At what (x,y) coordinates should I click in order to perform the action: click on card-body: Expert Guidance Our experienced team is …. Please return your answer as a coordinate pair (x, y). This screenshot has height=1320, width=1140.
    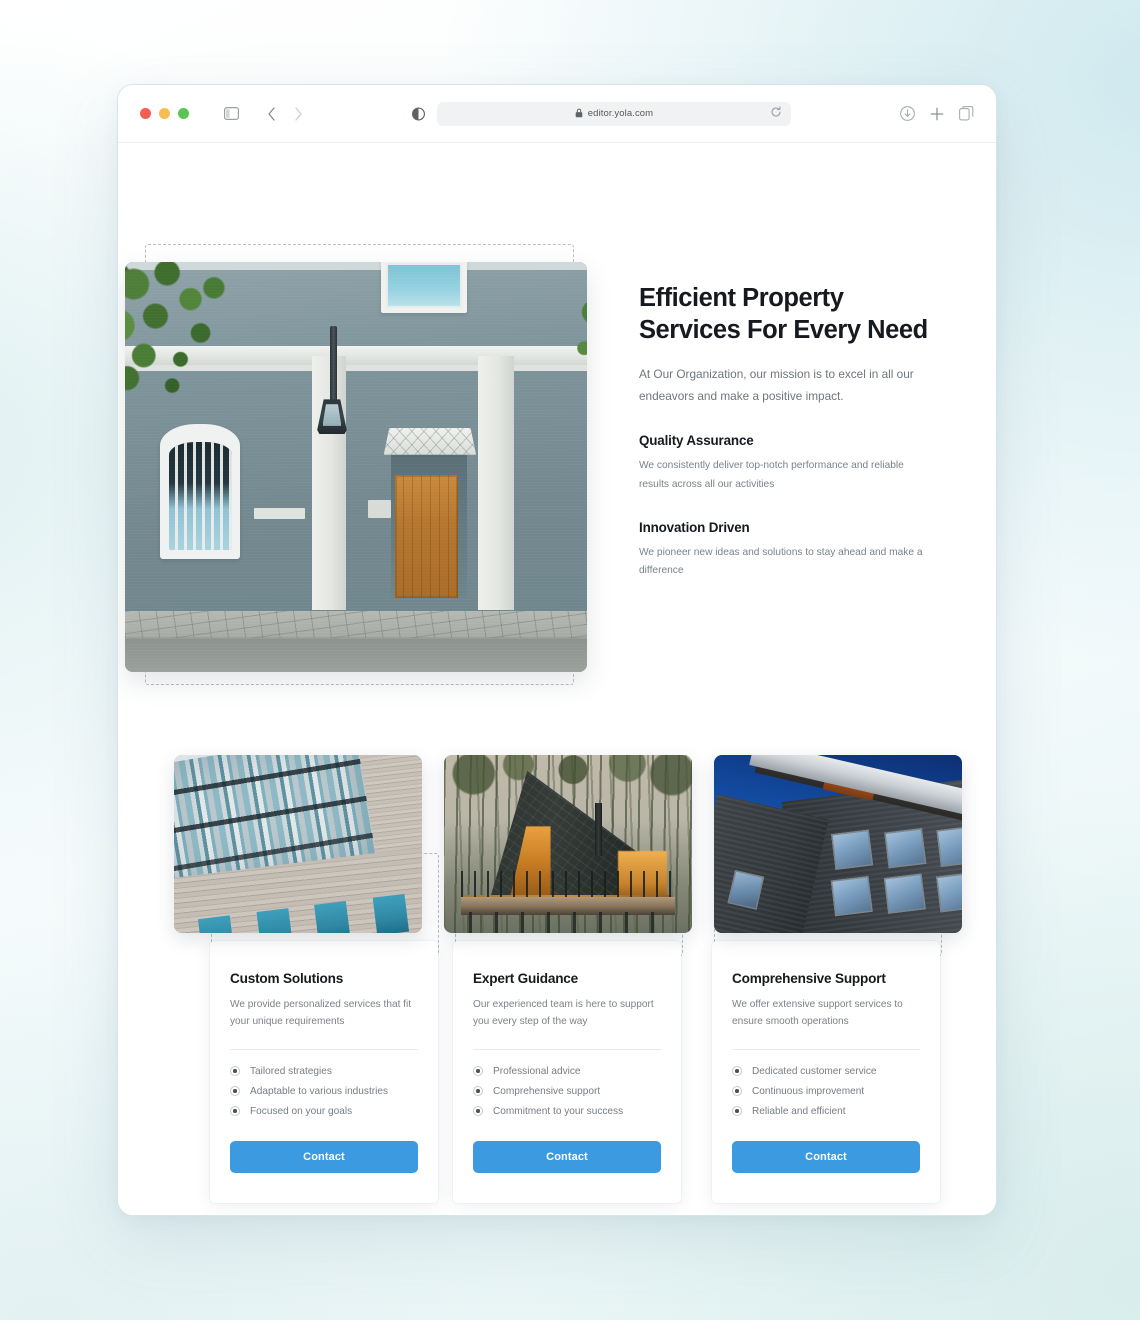
    Looking at the image, I should click on (567, 1072).